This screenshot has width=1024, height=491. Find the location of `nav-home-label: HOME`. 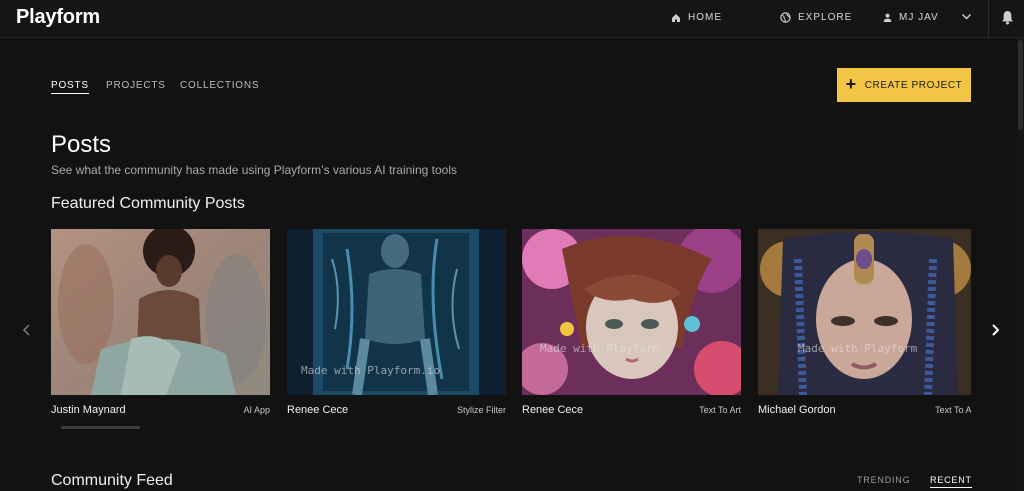

nav-home-label: HOME is located at coordinates (705, 17).